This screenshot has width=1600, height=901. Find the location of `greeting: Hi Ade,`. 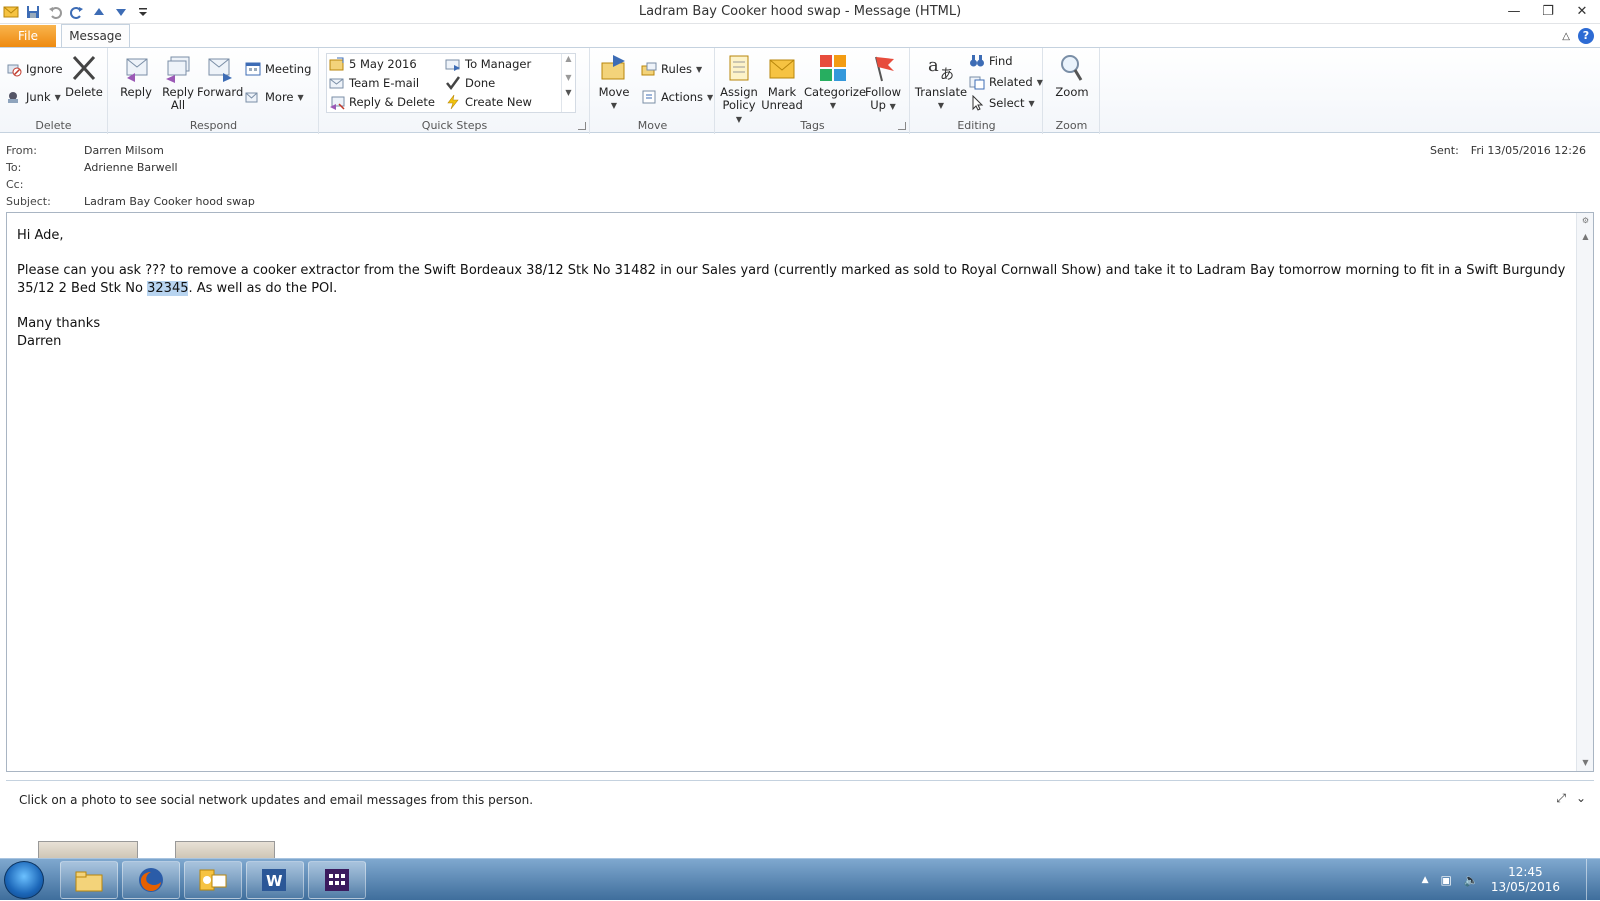

greeting: Hi Ade, is located at coordinates (40, 235).